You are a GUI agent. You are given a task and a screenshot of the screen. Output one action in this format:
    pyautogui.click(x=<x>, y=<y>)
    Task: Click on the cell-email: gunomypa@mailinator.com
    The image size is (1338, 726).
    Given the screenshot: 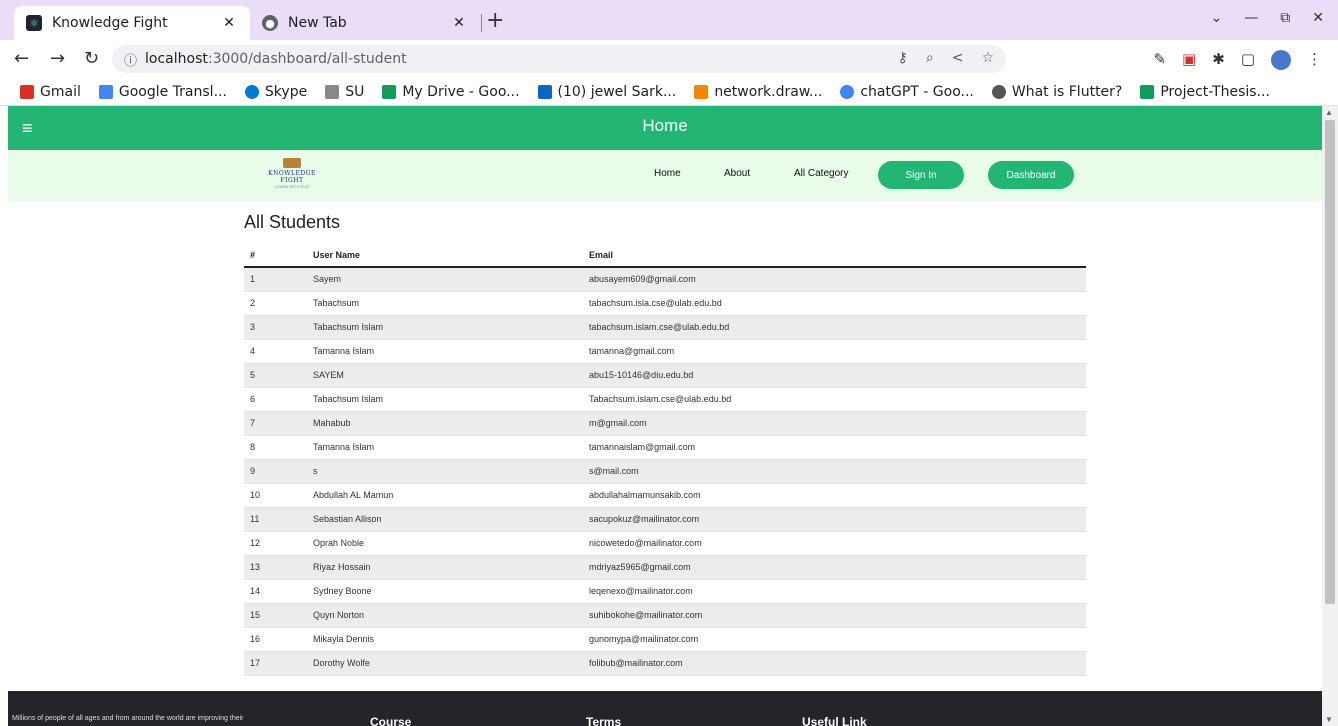 What is the action you would take?
    pyautogui.click(x=837, y=639)
    